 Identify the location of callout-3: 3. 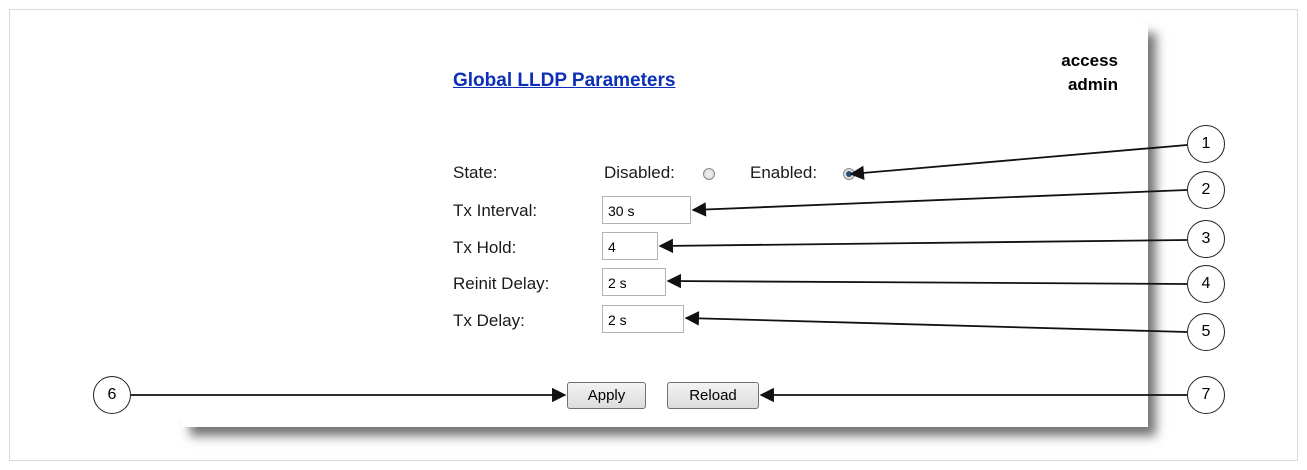
(1206, 239).